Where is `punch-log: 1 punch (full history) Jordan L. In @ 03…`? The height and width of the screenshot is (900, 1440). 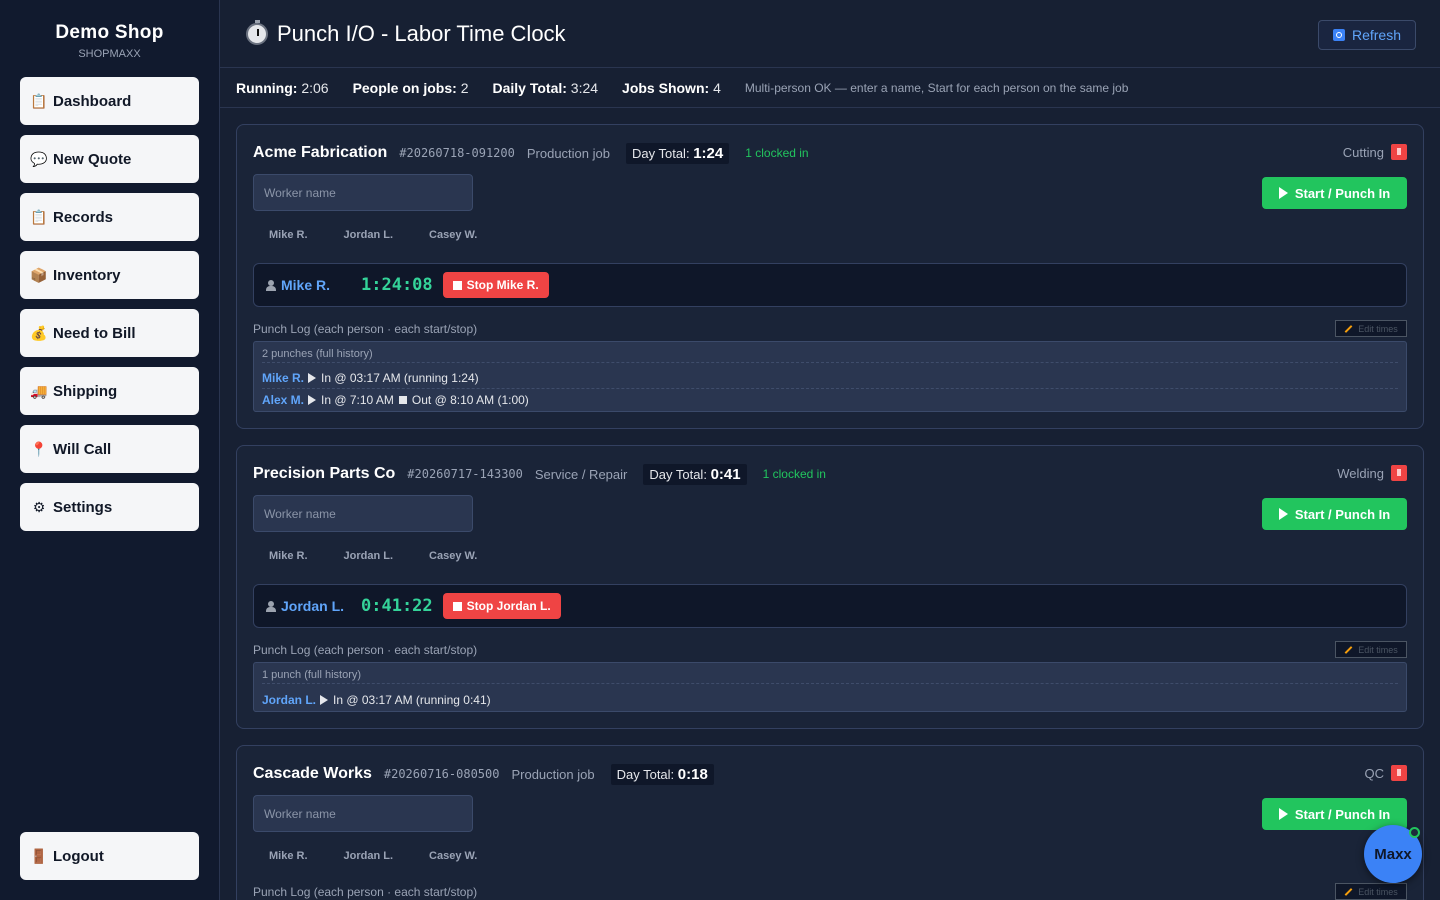
punch-log: 1 punch (full history) Jordan L. In @ 03… is located at coordinates (830, 687).